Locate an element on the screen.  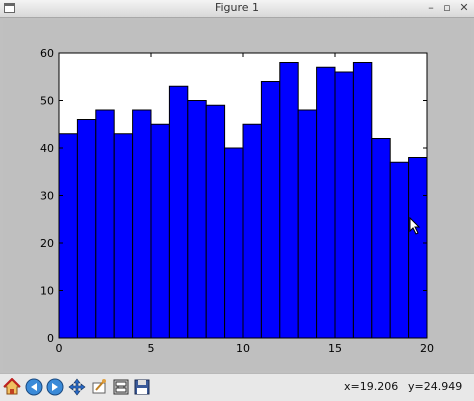
forward-arrow-icon is located at coordinates (55, 387).